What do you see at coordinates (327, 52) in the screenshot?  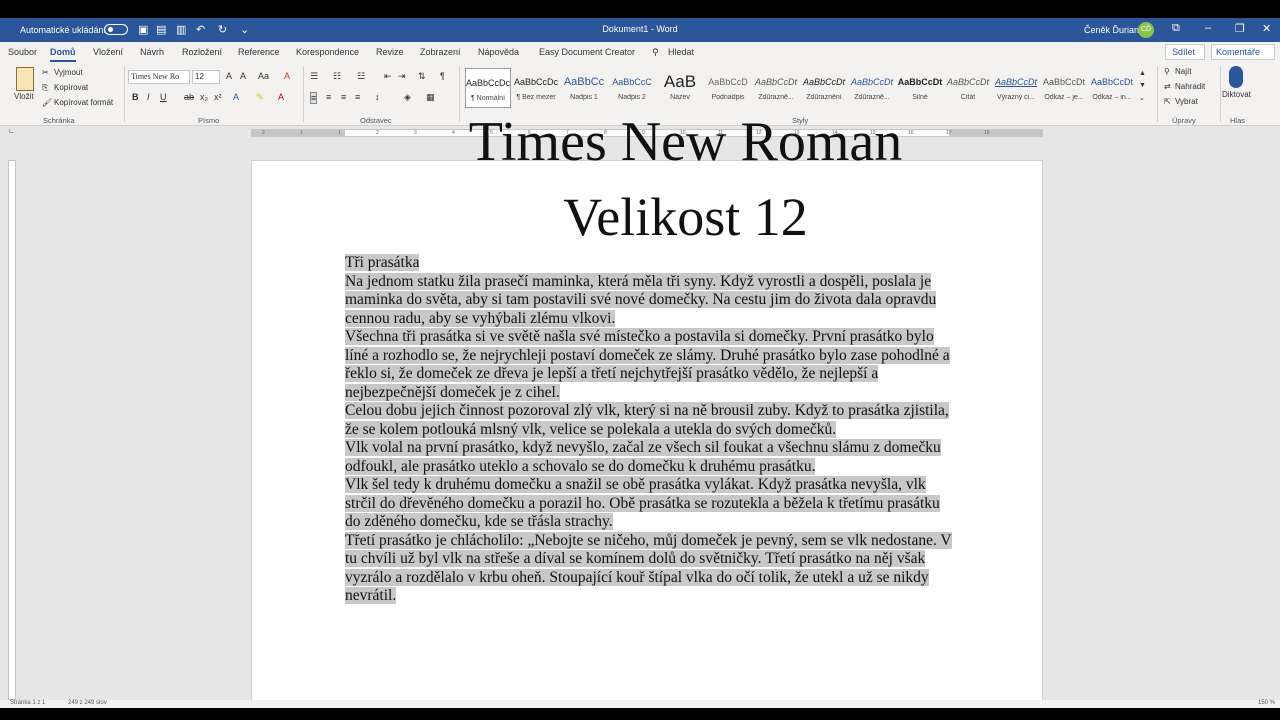 I see `tab-korespondence: Korespondence` at bounding box center [327, 52].